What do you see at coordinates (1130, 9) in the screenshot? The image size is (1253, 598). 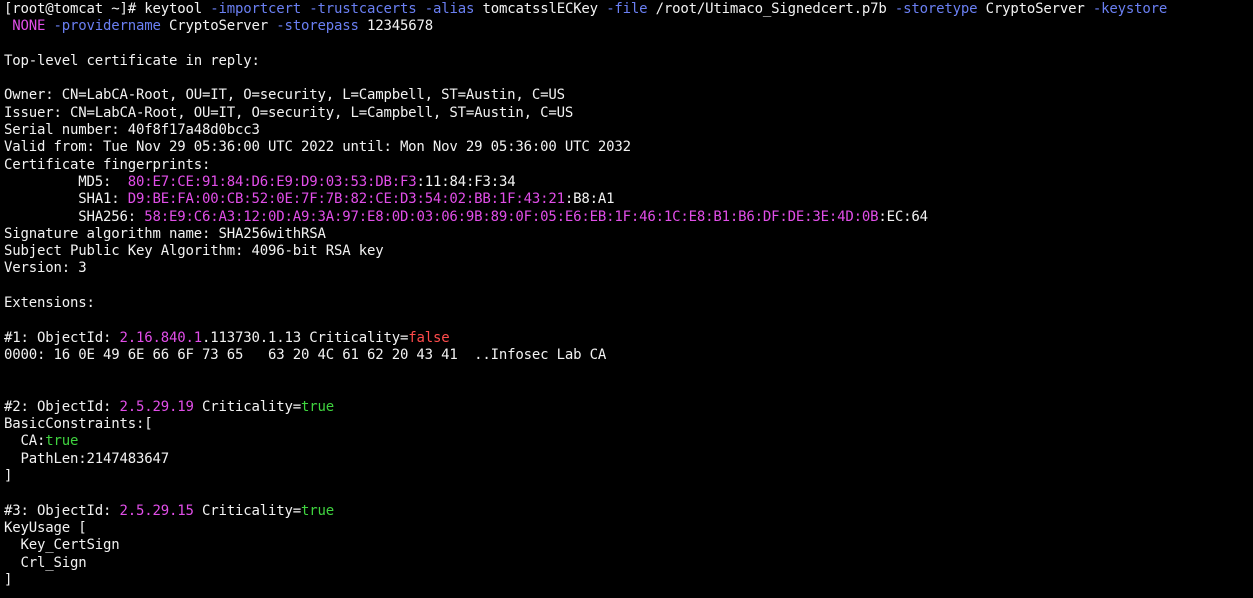 I see `terminal-text-segment: -keystore` at bounding box center [1130, 9].